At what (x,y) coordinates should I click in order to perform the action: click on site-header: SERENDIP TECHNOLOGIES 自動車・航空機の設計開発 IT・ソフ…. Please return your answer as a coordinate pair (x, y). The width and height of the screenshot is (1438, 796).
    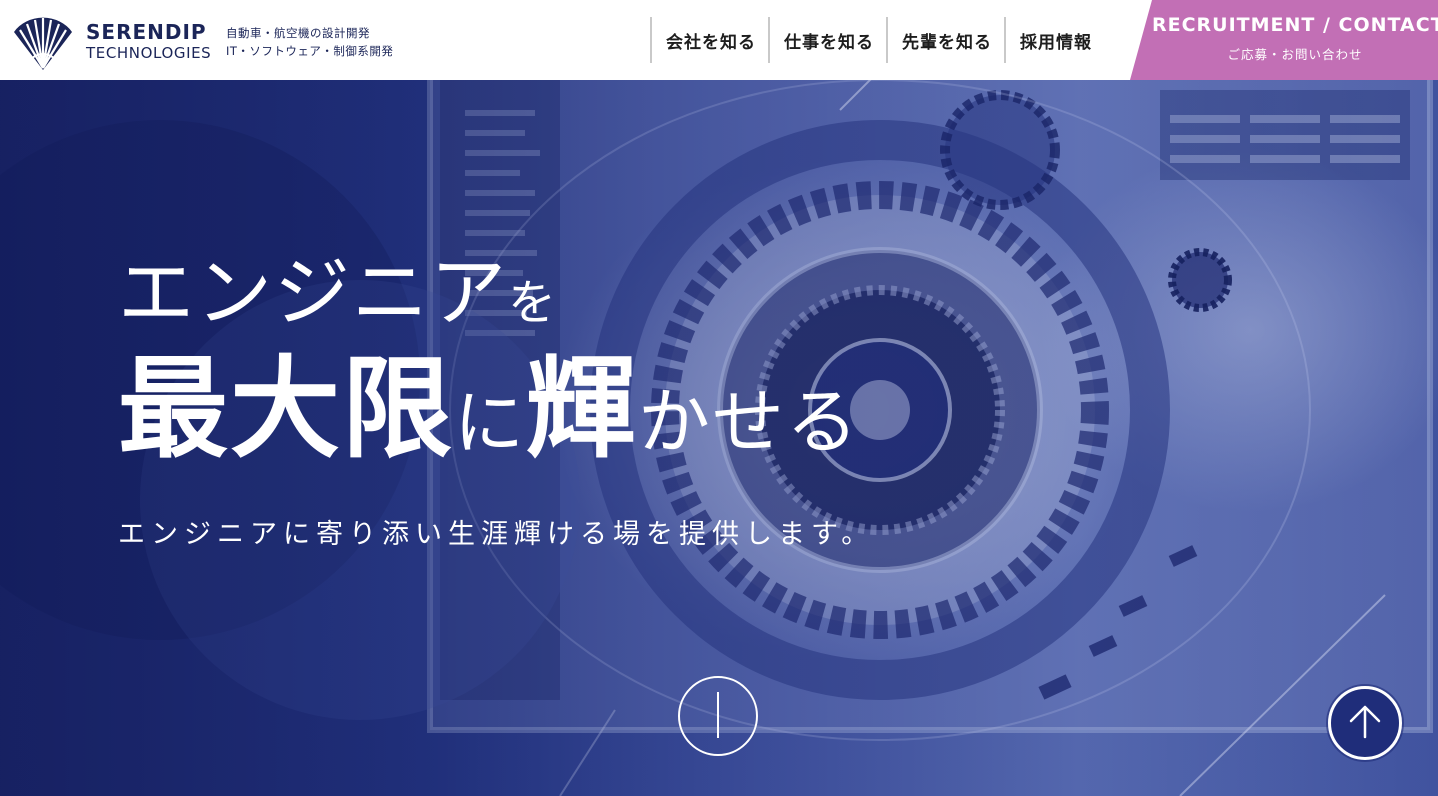
    Looking at the image, I should click on (719, 40).